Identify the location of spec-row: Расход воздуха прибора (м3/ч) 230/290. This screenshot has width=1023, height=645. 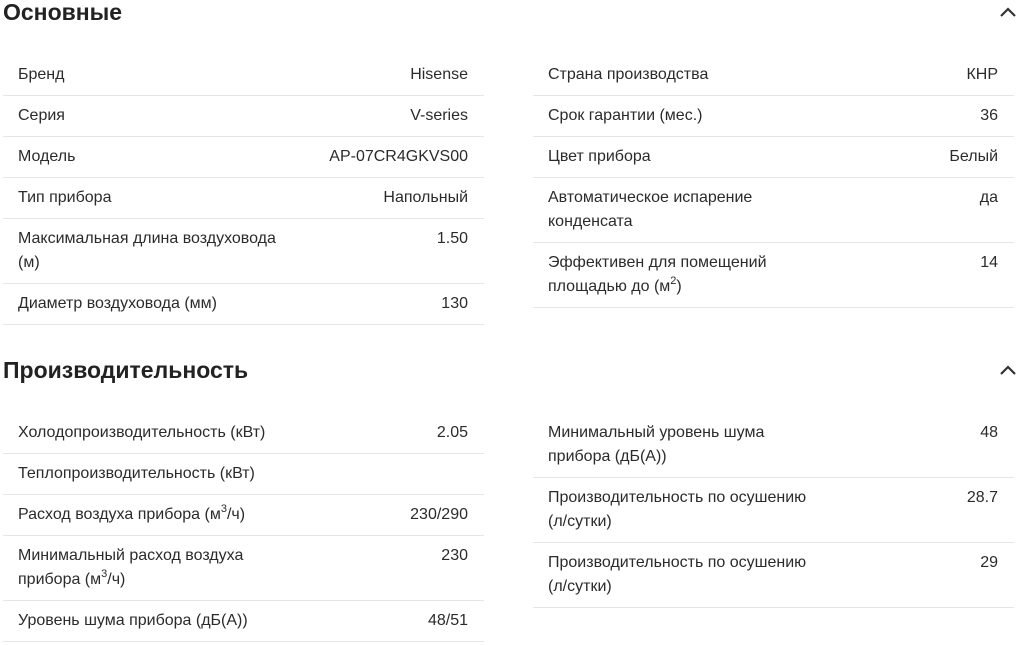
(243, 515).